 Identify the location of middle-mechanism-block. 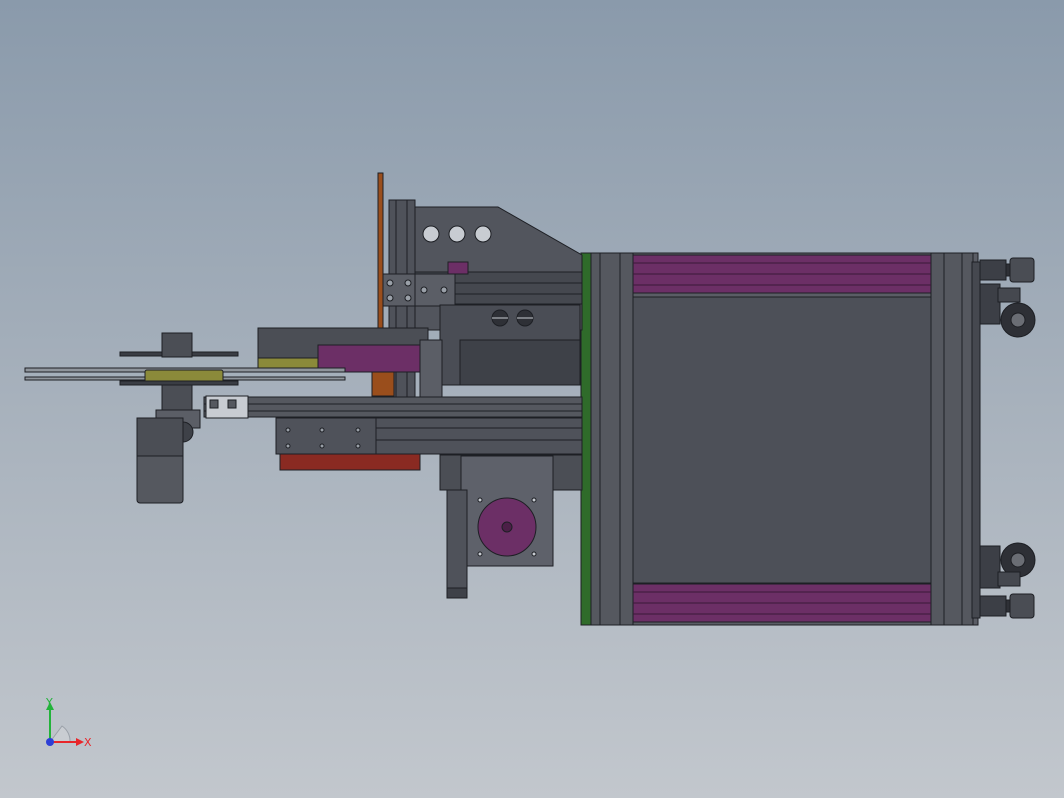
(510, 345).